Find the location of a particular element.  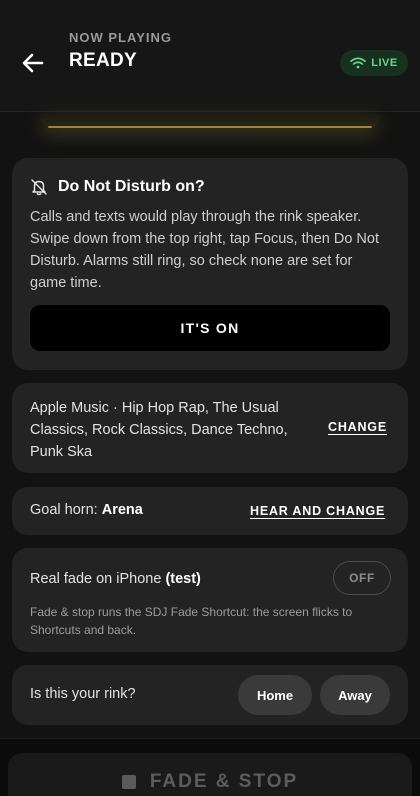

top-header: NOW PLAYING READY LIVE is located at coordinates (210, 56).